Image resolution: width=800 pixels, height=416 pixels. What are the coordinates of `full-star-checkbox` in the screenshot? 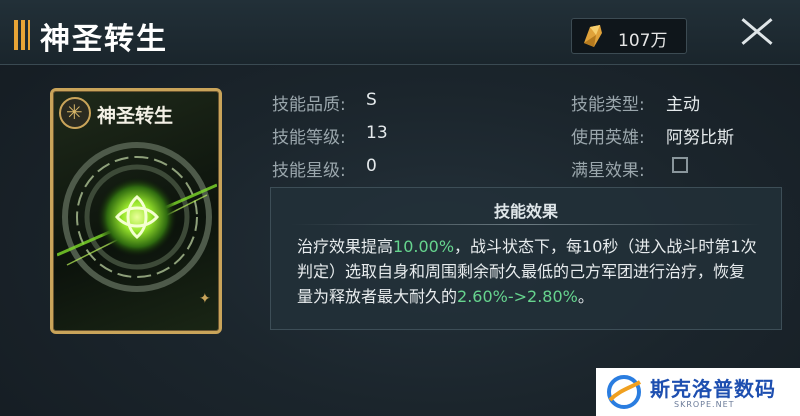 It's located at (680, 165).